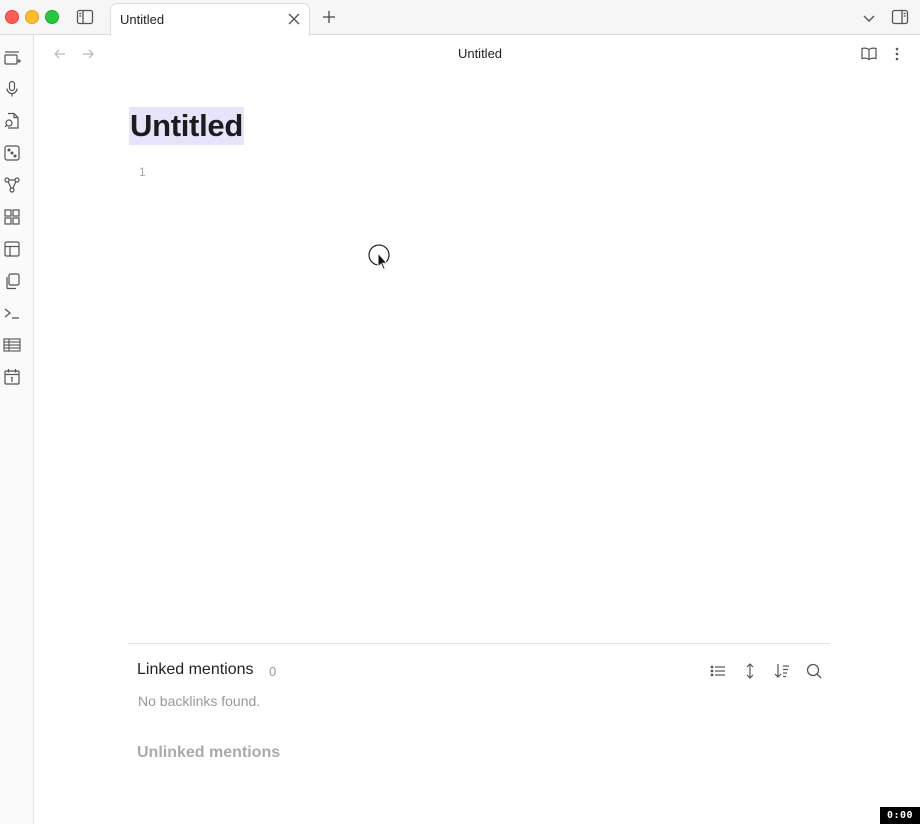  Describe the element at coordinates (12, 17) in the screenshot. I see `close-window-button` at that location.